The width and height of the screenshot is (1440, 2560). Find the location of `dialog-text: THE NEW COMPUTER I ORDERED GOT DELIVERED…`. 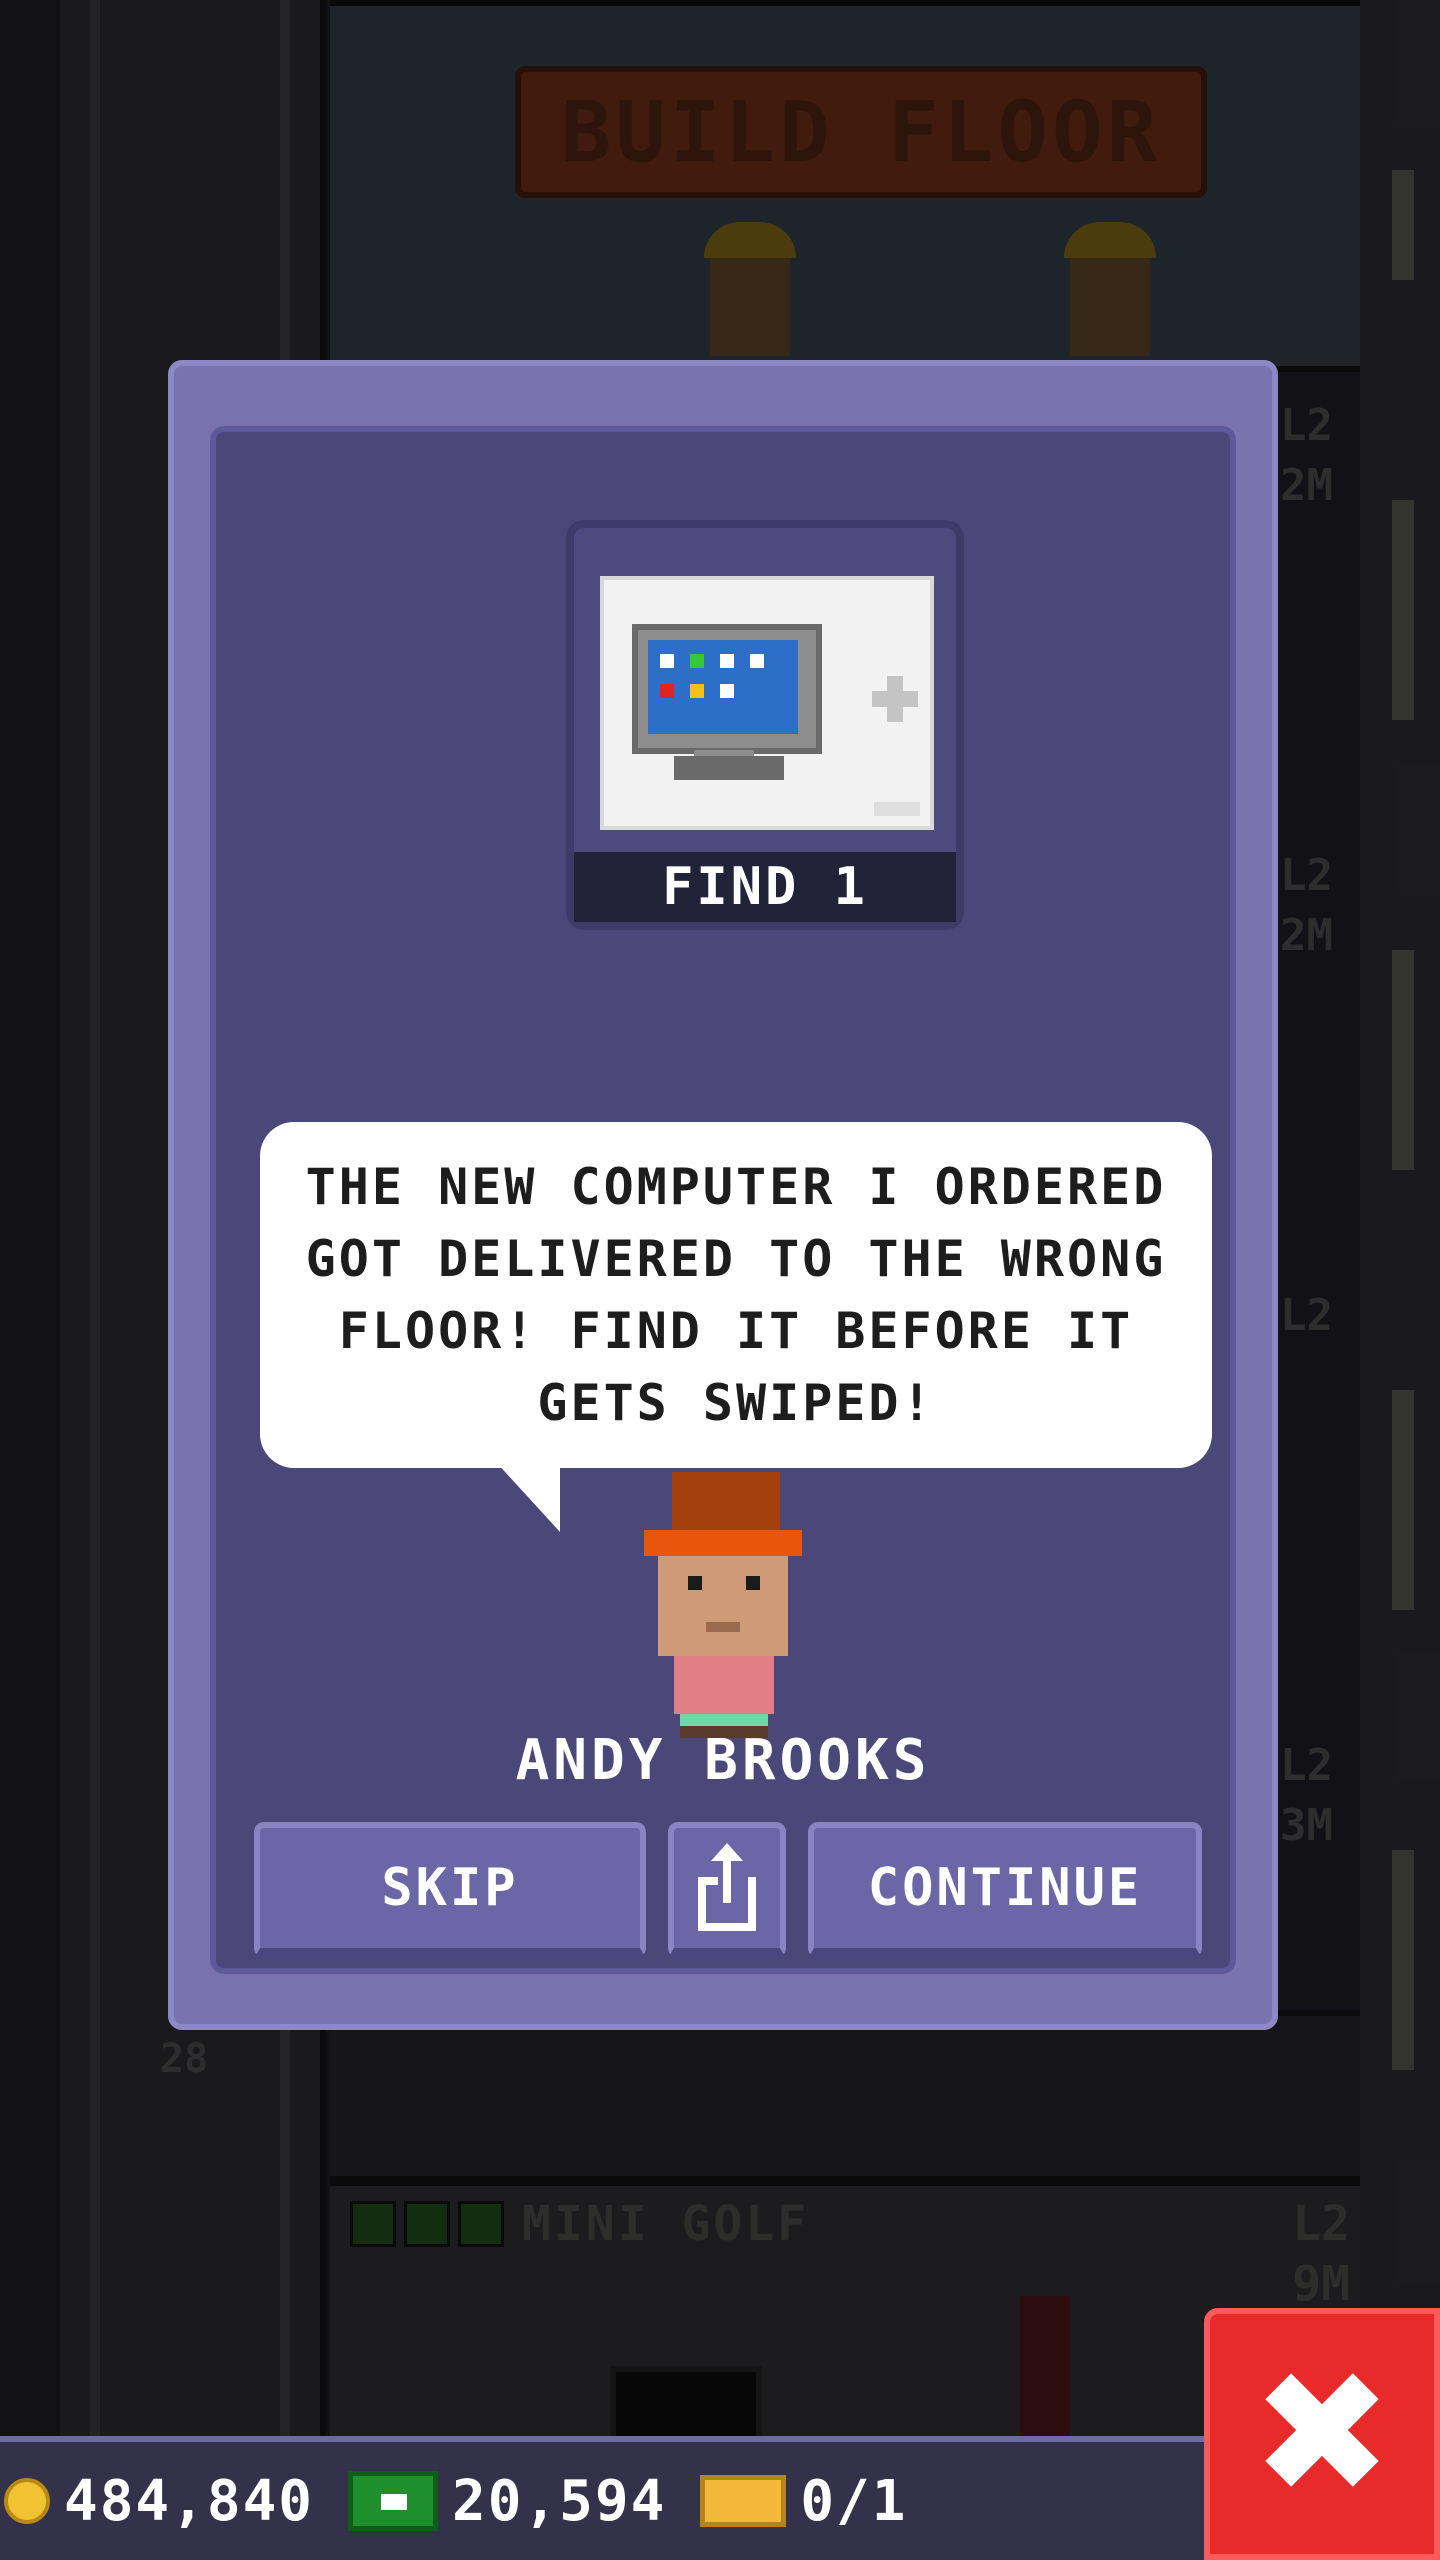

dialog-text: THE NEW COMPUTER I ORDERED GOT DELIVERED… is located at coordinates (736, 1295).